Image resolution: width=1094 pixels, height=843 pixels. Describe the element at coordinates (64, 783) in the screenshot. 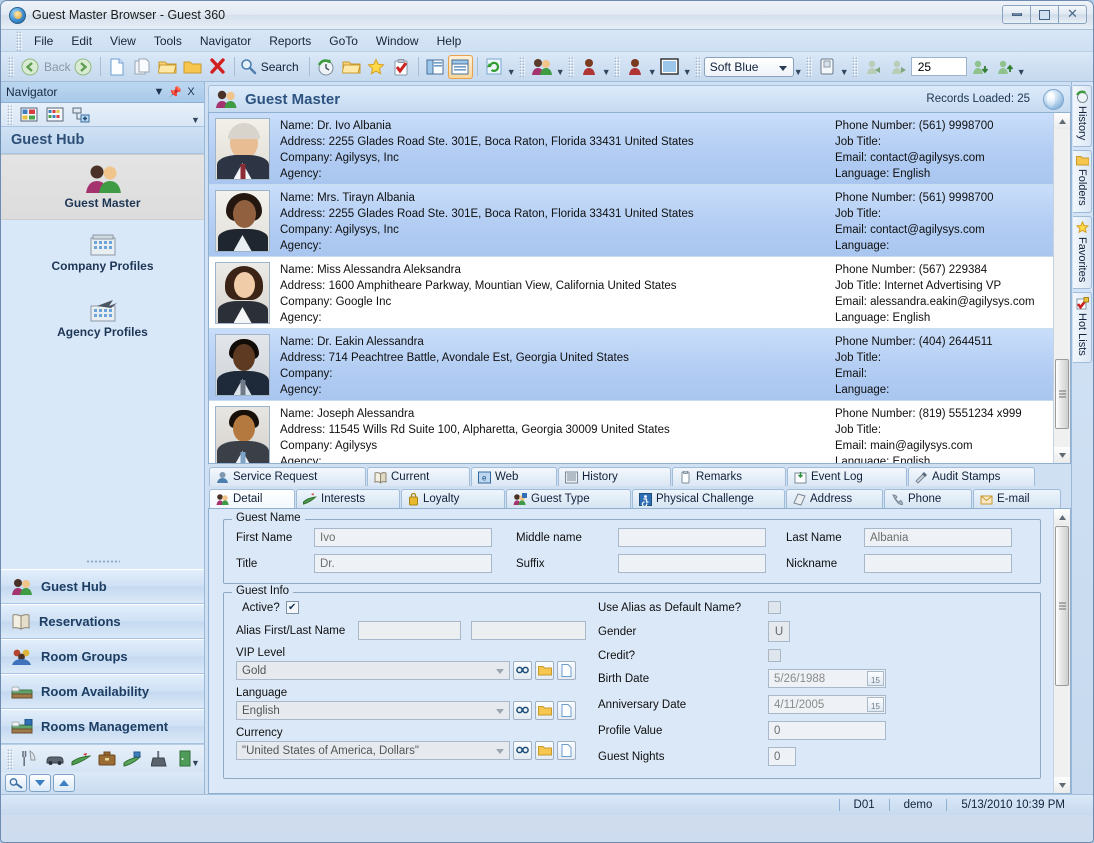

I see `scroll-up-icon` at that location.